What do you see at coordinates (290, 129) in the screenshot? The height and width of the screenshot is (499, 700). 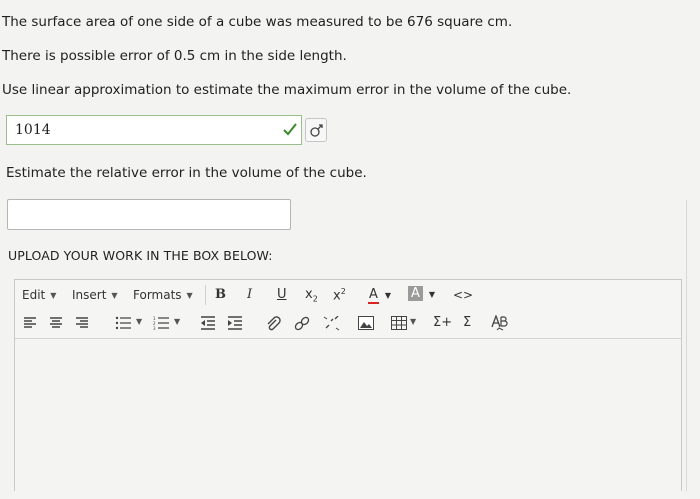 I see `check-icon` at bounding box center [290, 129].